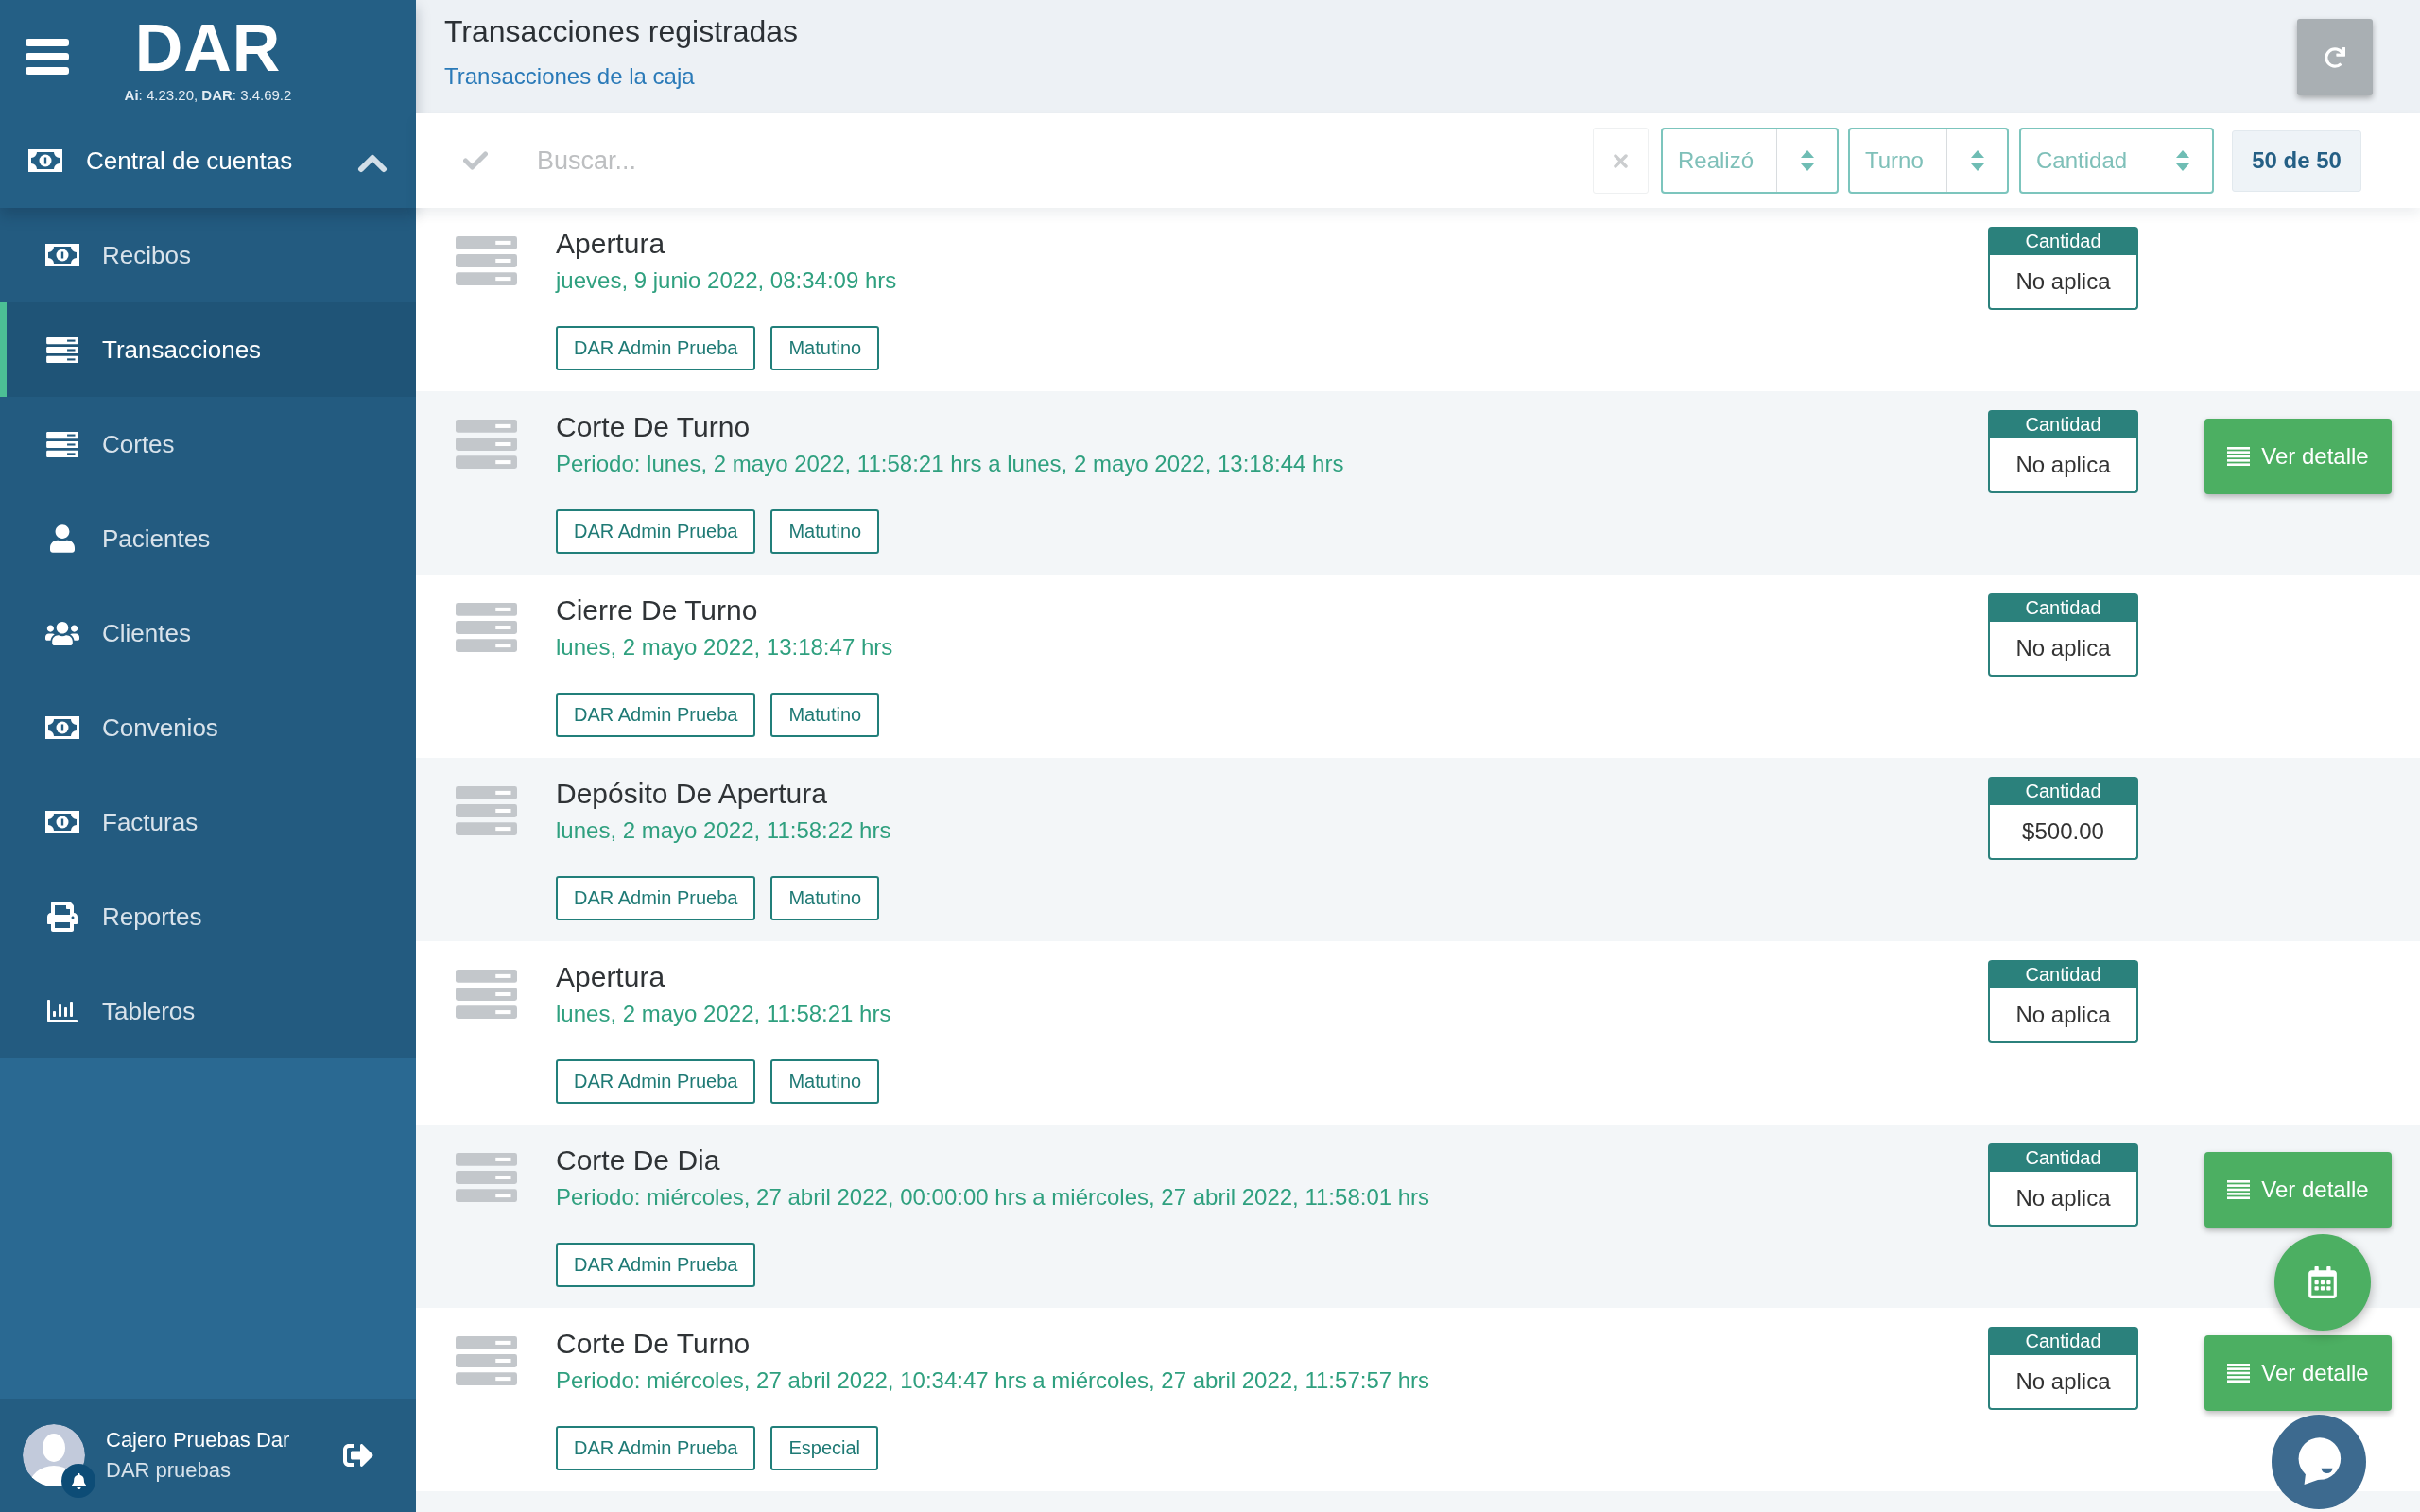 The image size is (2420, 1512). Describe the element at coordinates (993, 1197) in the screenshot. I see `transaction-date: Periodo: miércoles, 27 abril 2022, 00:00:00 hrs a miércoles, 27 abril 2022, 11:58:01 hrs` at that location.